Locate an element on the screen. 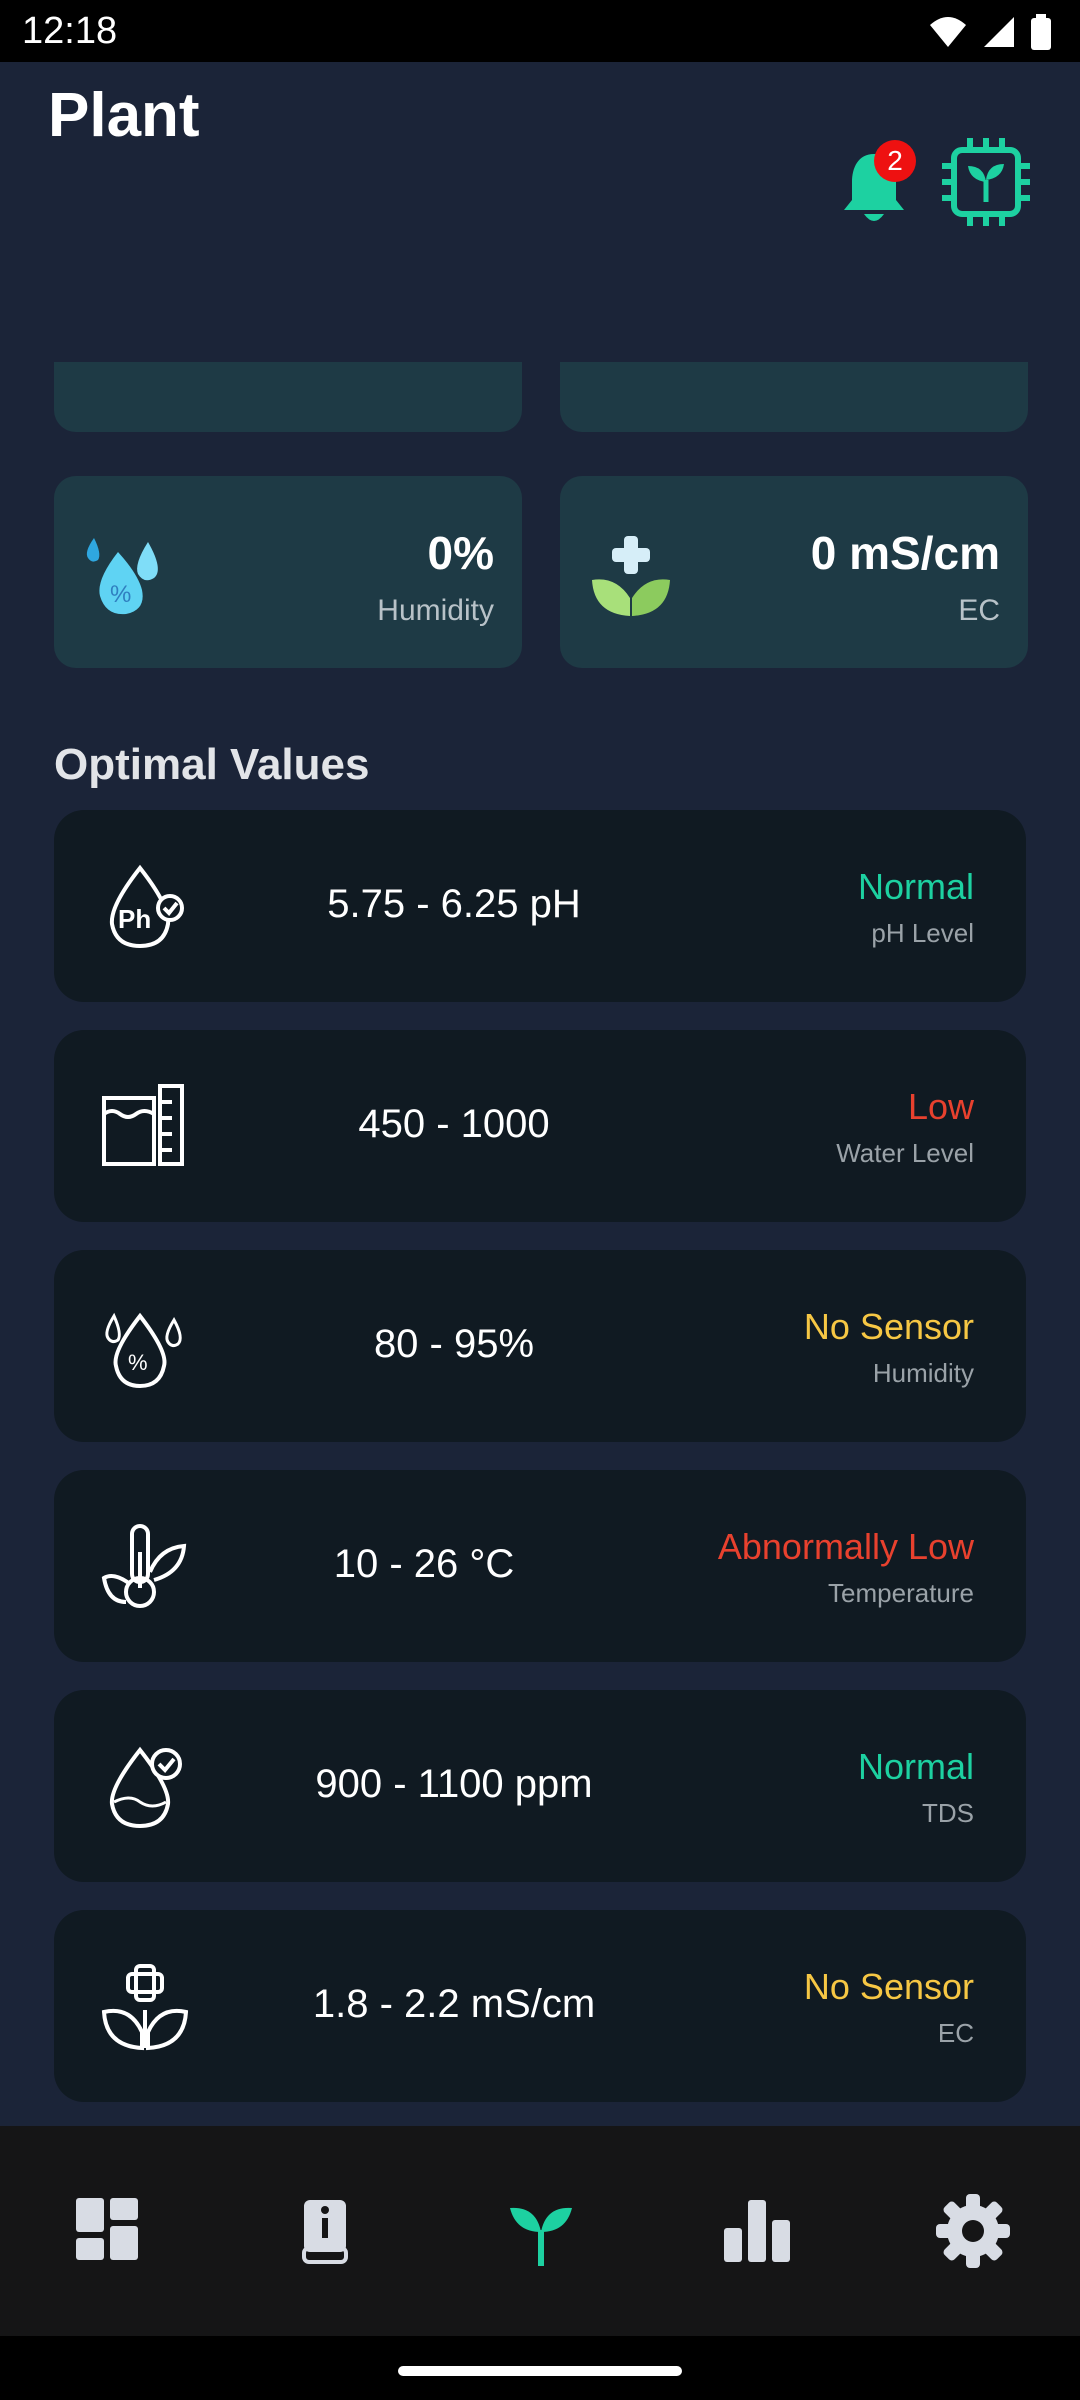 The width and height of the screenshot is (1080, 2400). humidity-drops-icon: % is located at coordinates (122, 576).